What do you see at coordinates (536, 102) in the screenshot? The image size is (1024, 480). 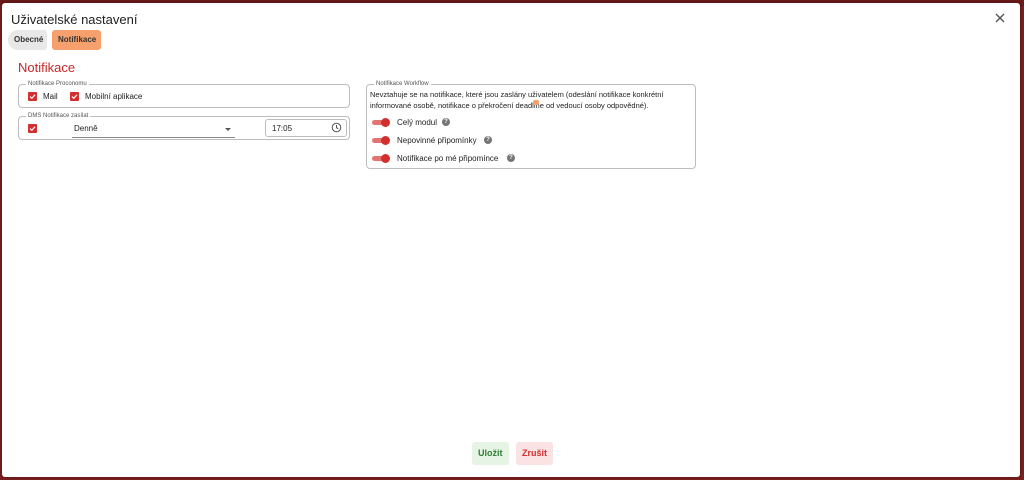 I see `mouse-cursor` at bounding box center [536, 102].